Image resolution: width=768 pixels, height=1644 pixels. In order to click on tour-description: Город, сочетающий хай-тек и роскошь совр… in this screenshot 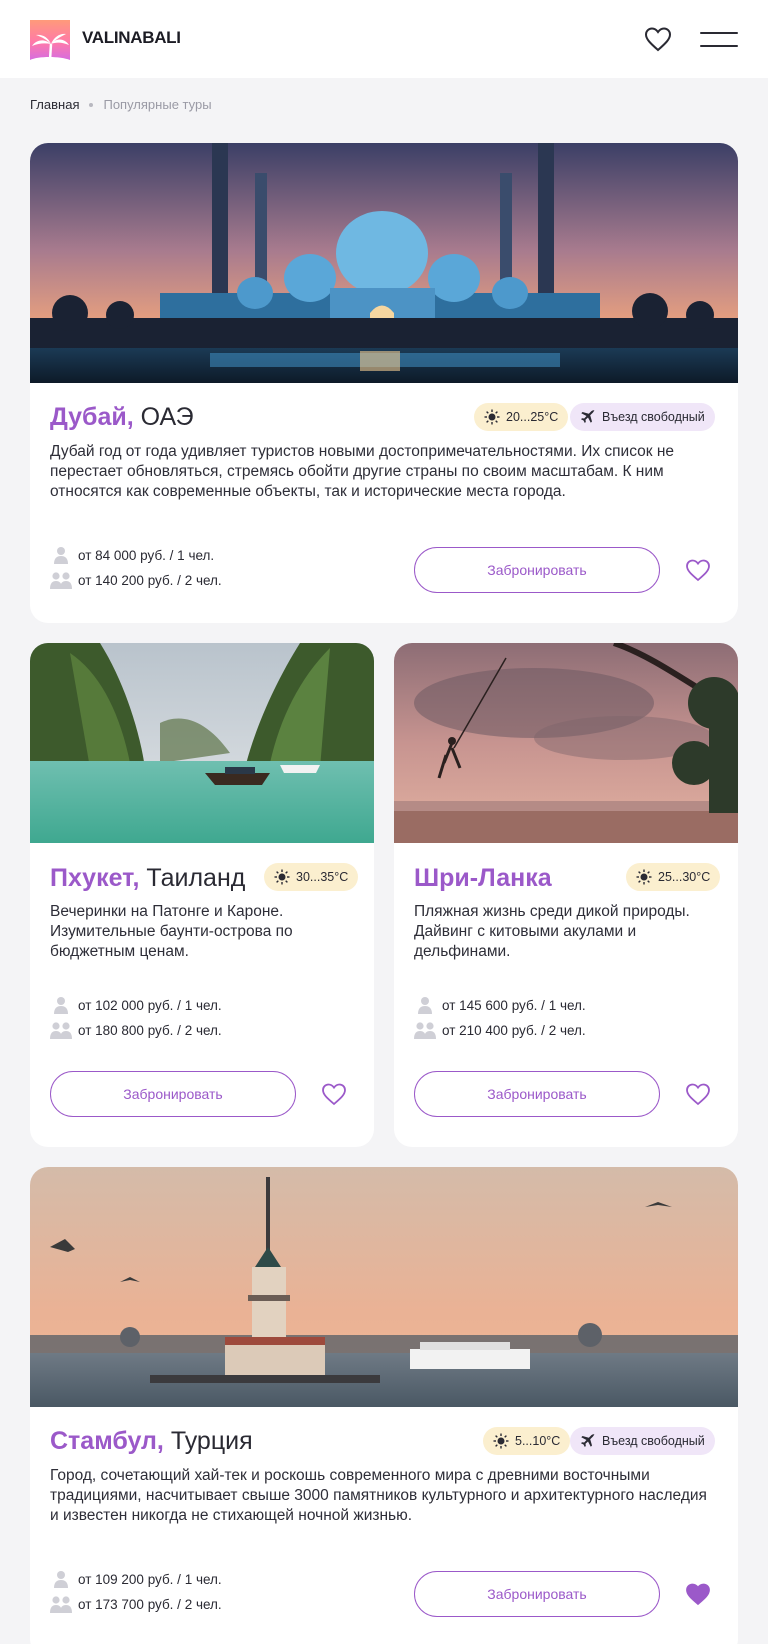, I will do `click(378, 1495)`.